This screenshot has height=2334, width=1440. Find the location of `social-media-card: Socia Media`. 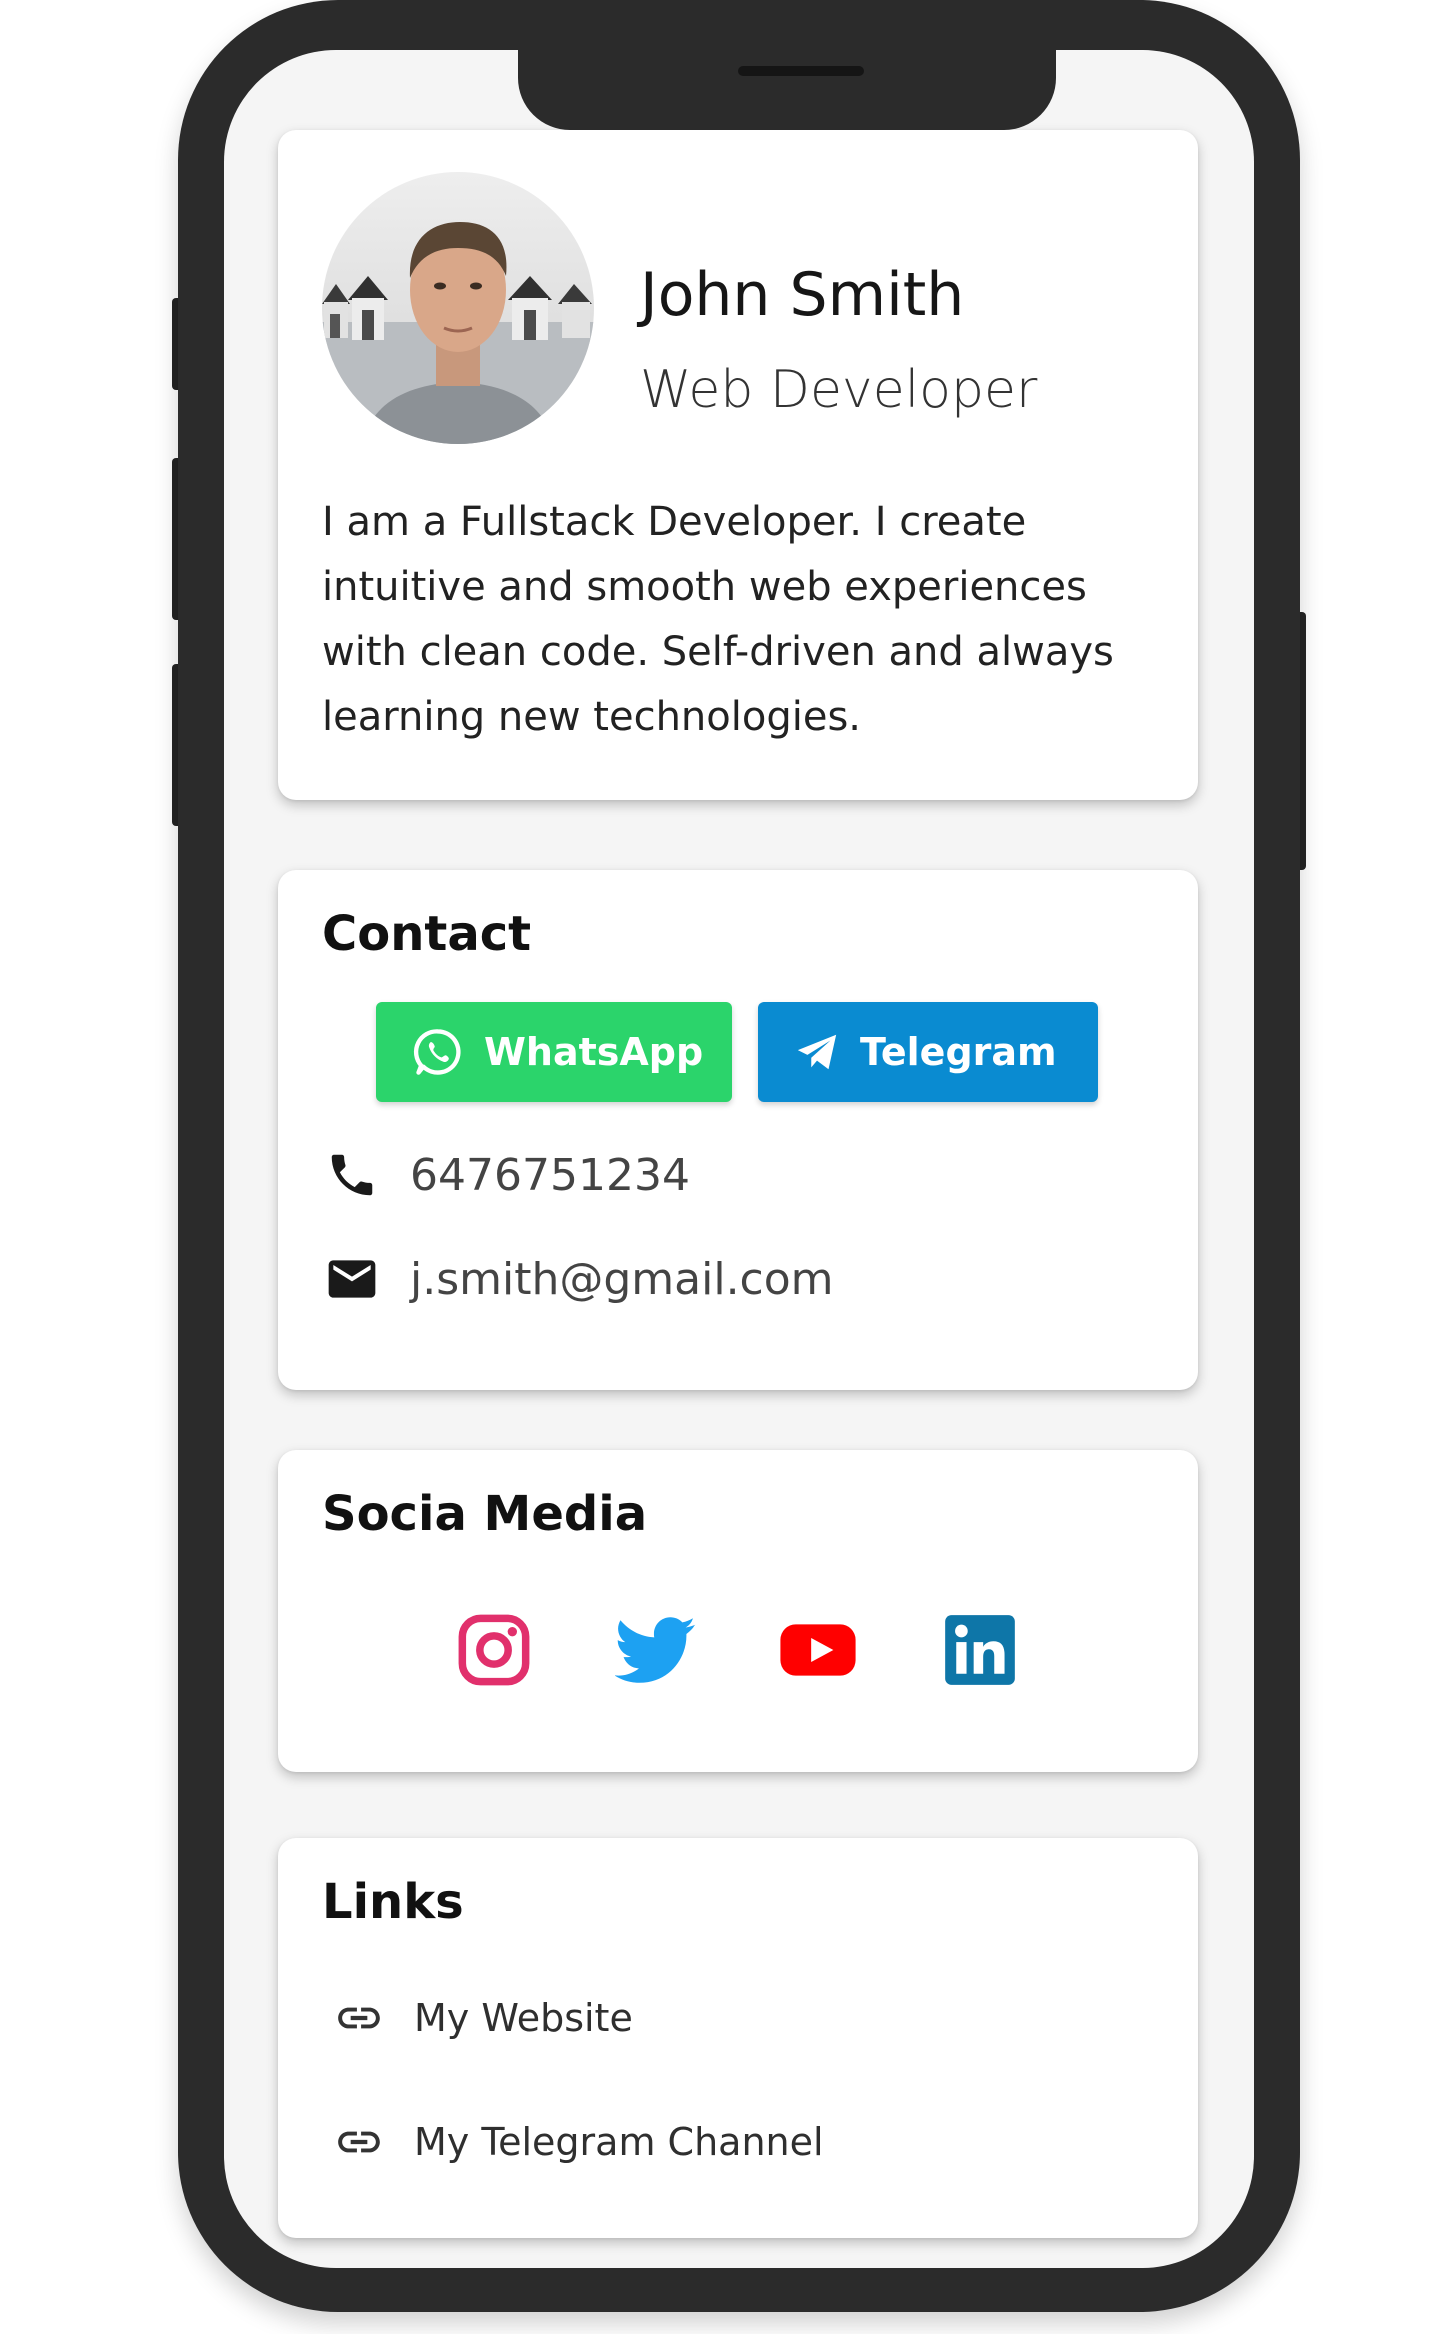

social-media-card: Socia Media is located at coordinates (738, 1611).